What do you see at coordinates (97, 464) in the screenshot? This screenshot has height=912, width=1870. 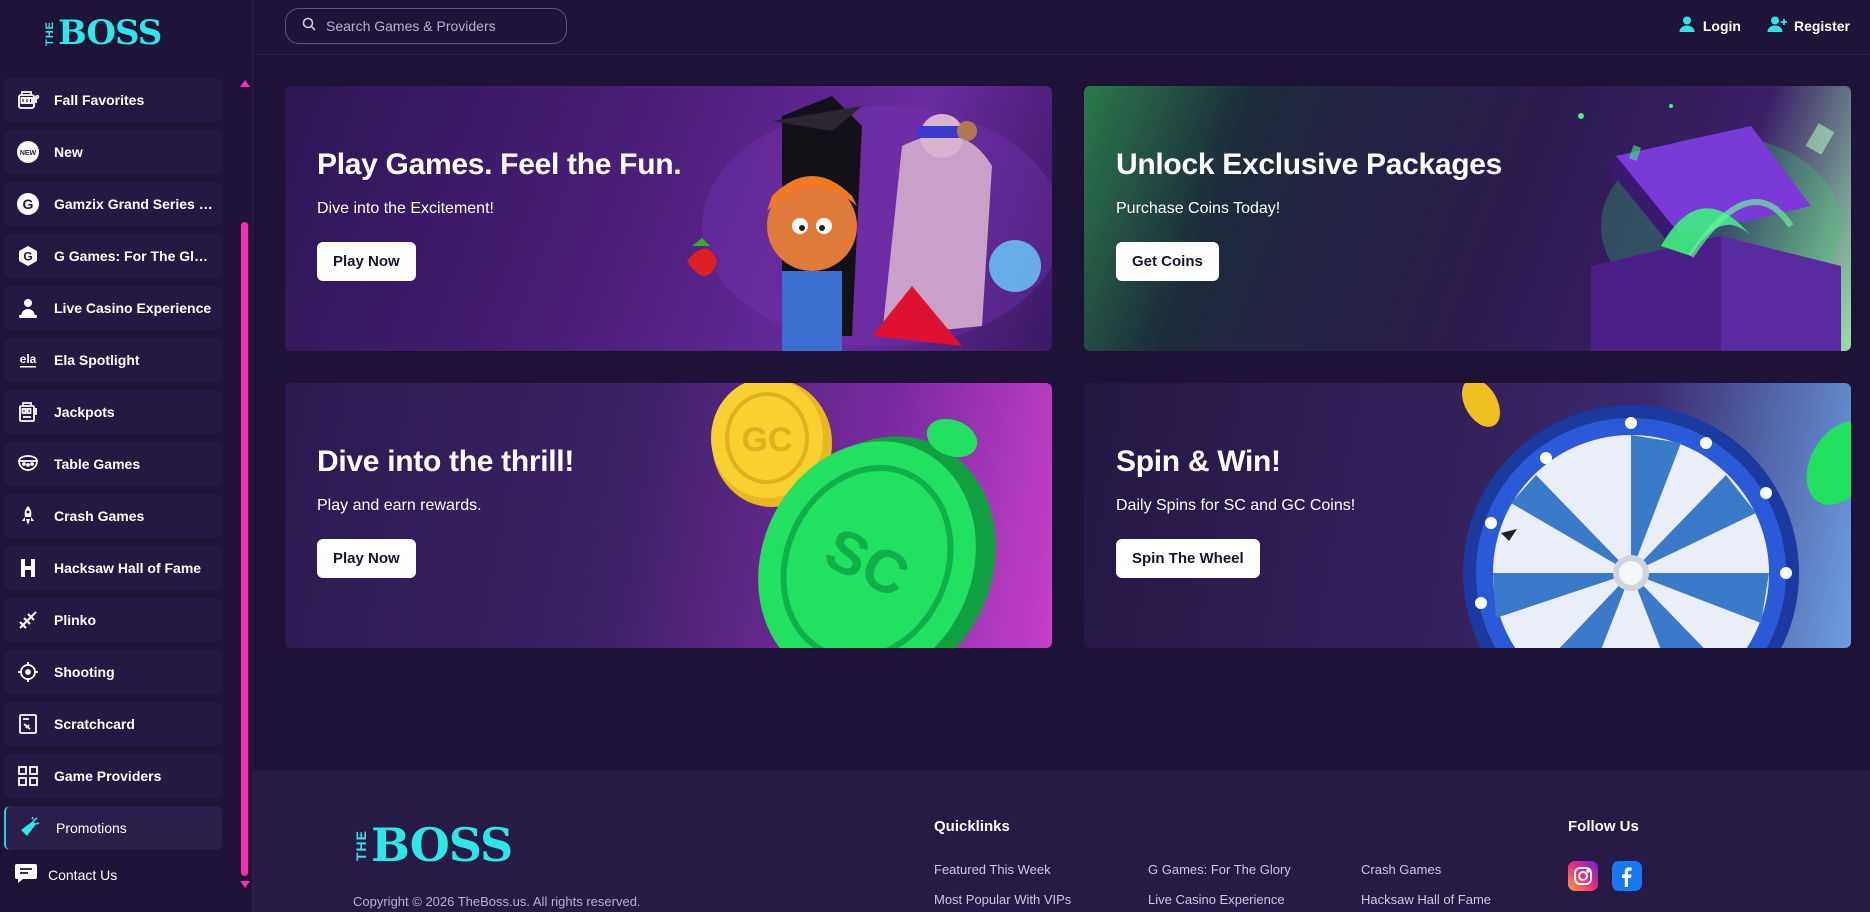 I see `sidebar-item-label: Table Games` at bounding box center [97, 464].